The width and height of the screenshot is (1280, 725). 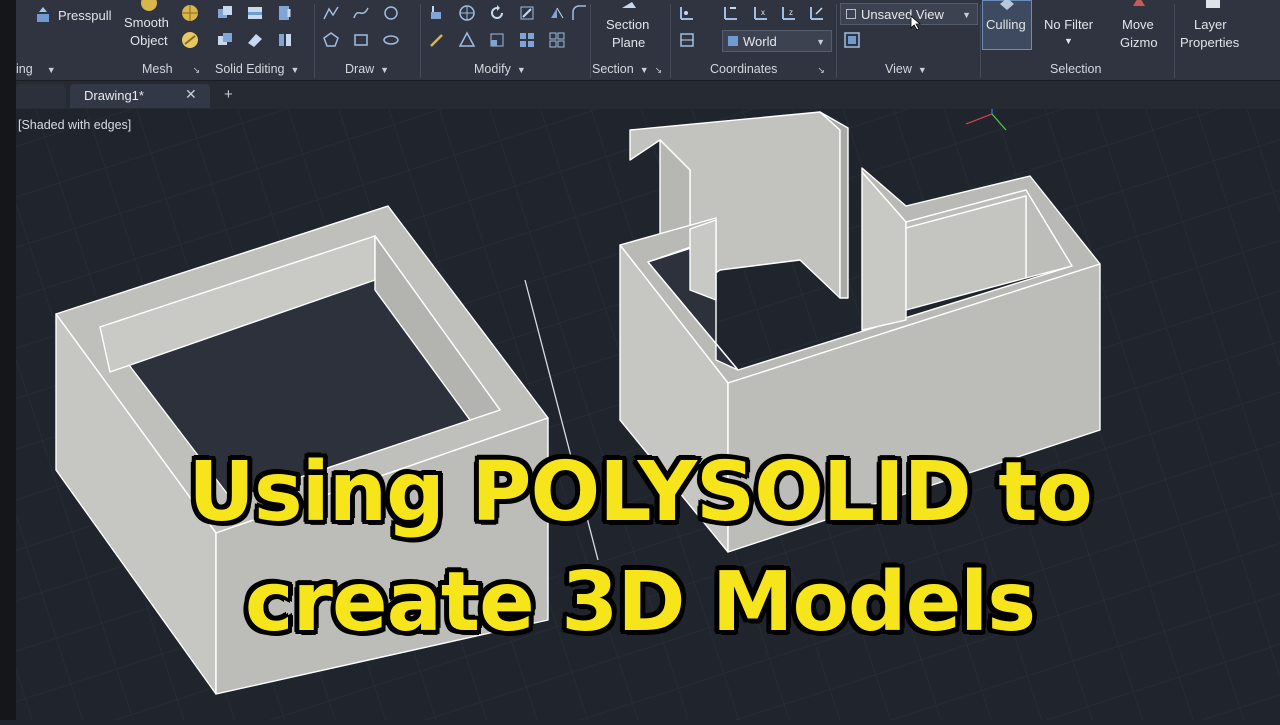 What do you see at coordinates (527, 40) in the screenshot?
I see `copy-icon` at bounding box center [527, 40].